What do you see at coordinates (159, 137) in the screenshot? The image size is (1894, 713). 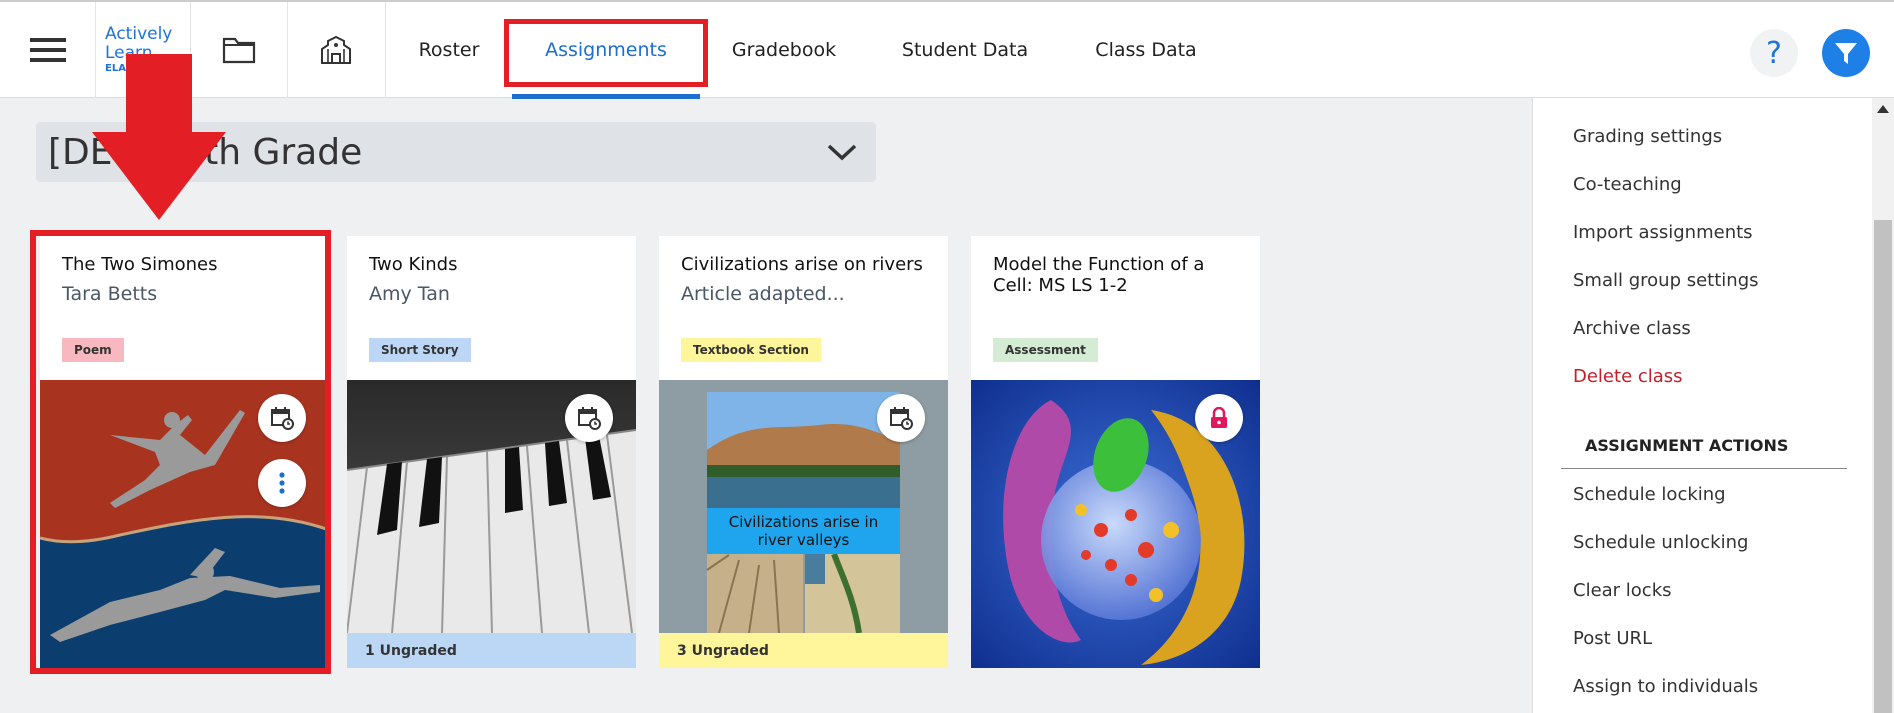 I see `red-arrow-annotation` at bounding box center [159, 137].